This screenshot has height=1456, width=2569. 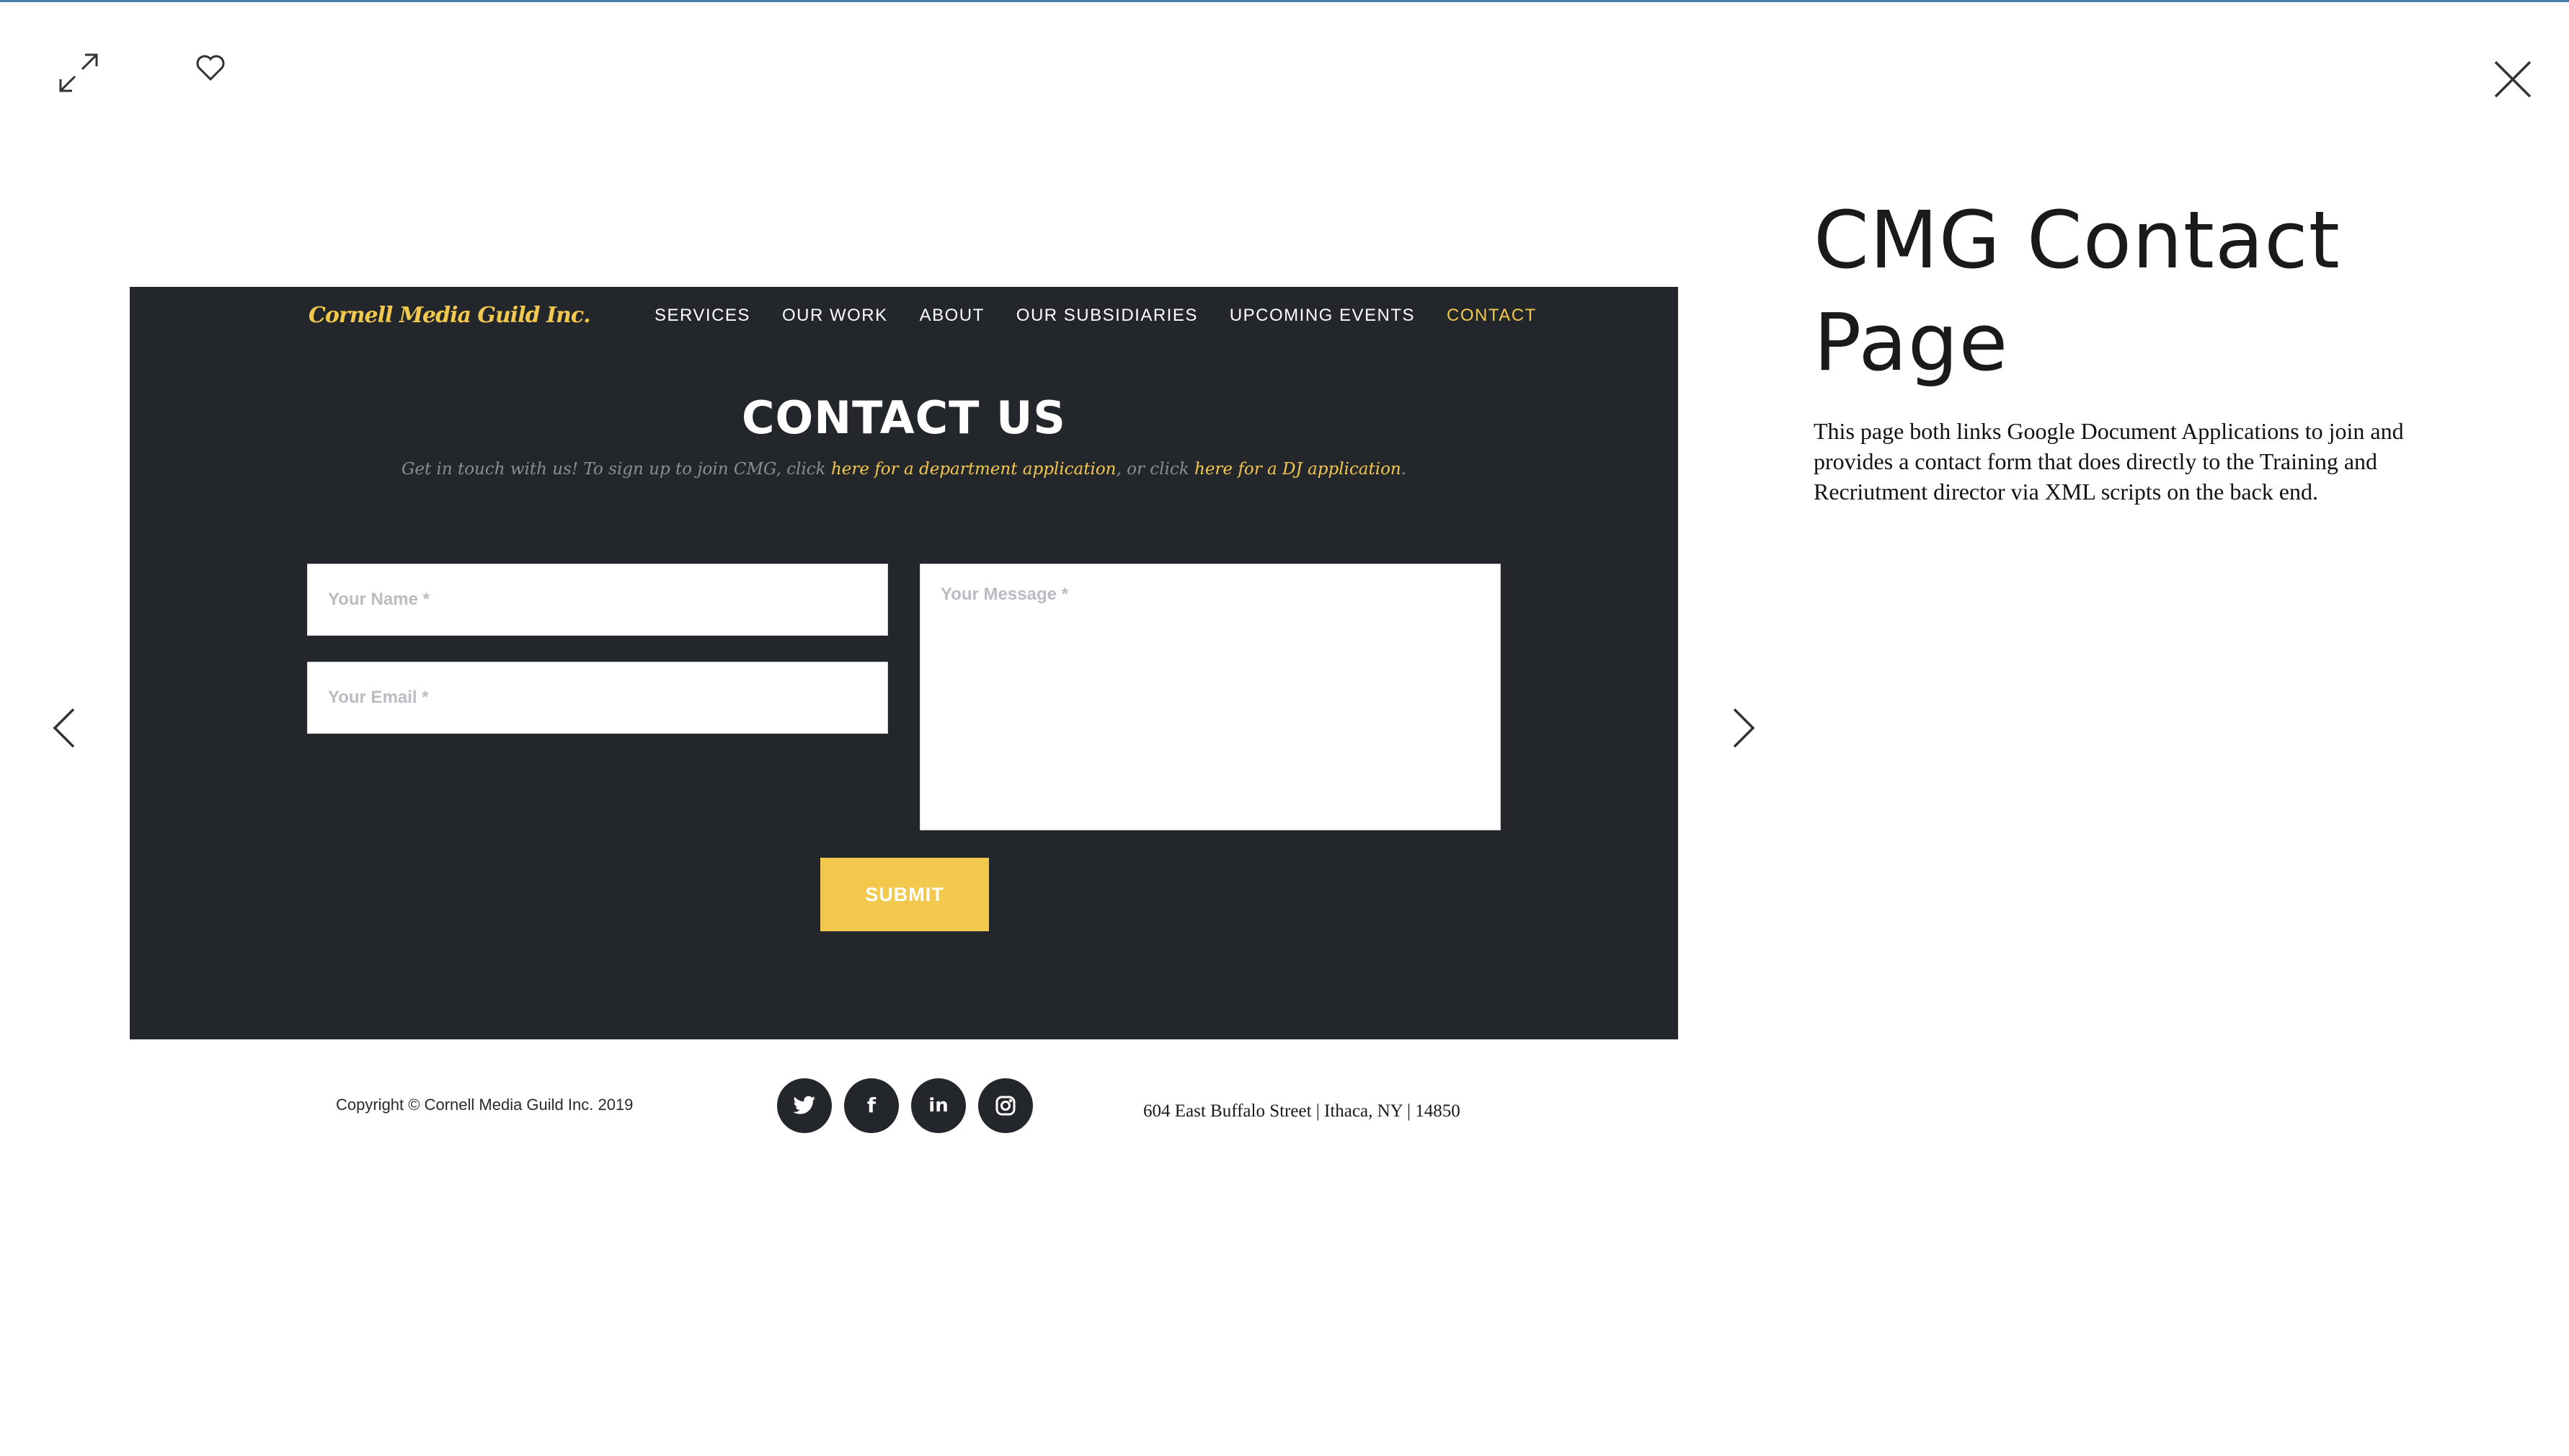 I want to click on site-logo: Cornell Media Guild Inc., so click(x=450, y=315).